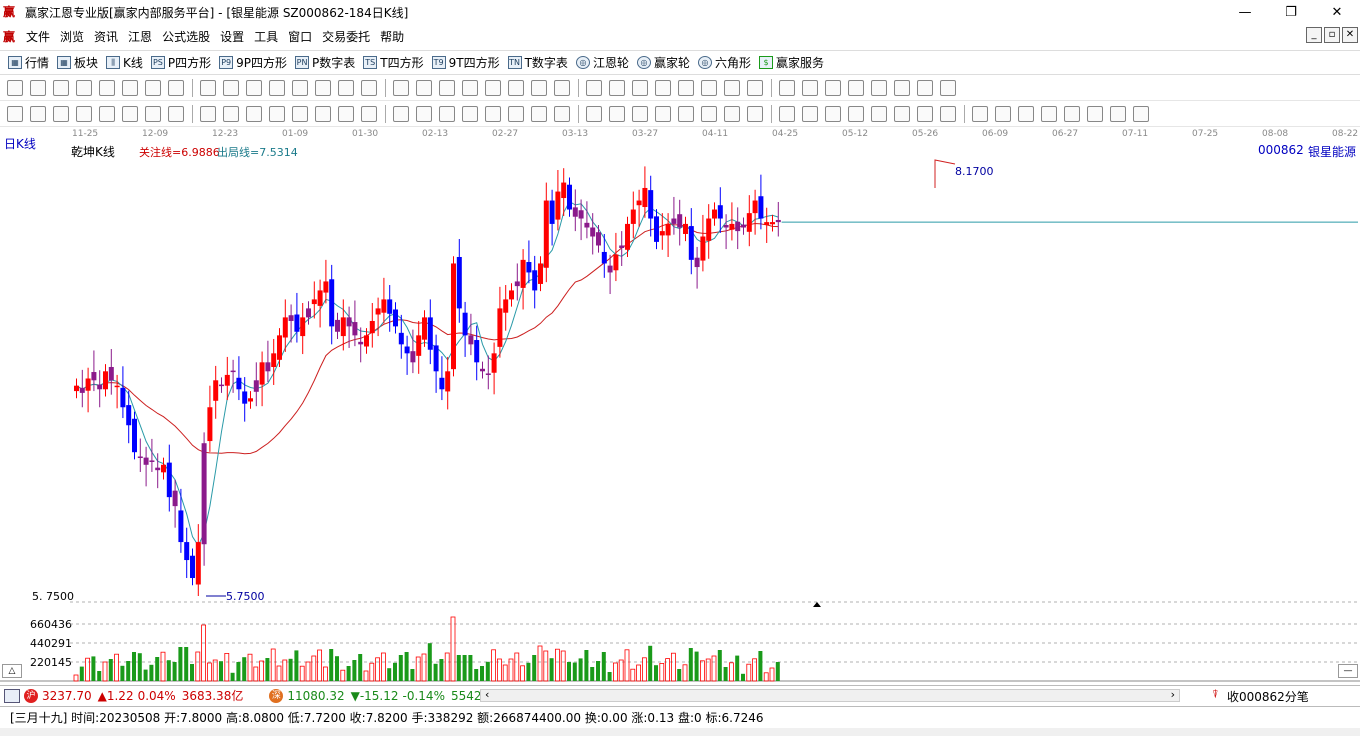 The width and height of the screenshot is (1360, 736). I want to click on maximize-button: ❐, so click(1291, 12).